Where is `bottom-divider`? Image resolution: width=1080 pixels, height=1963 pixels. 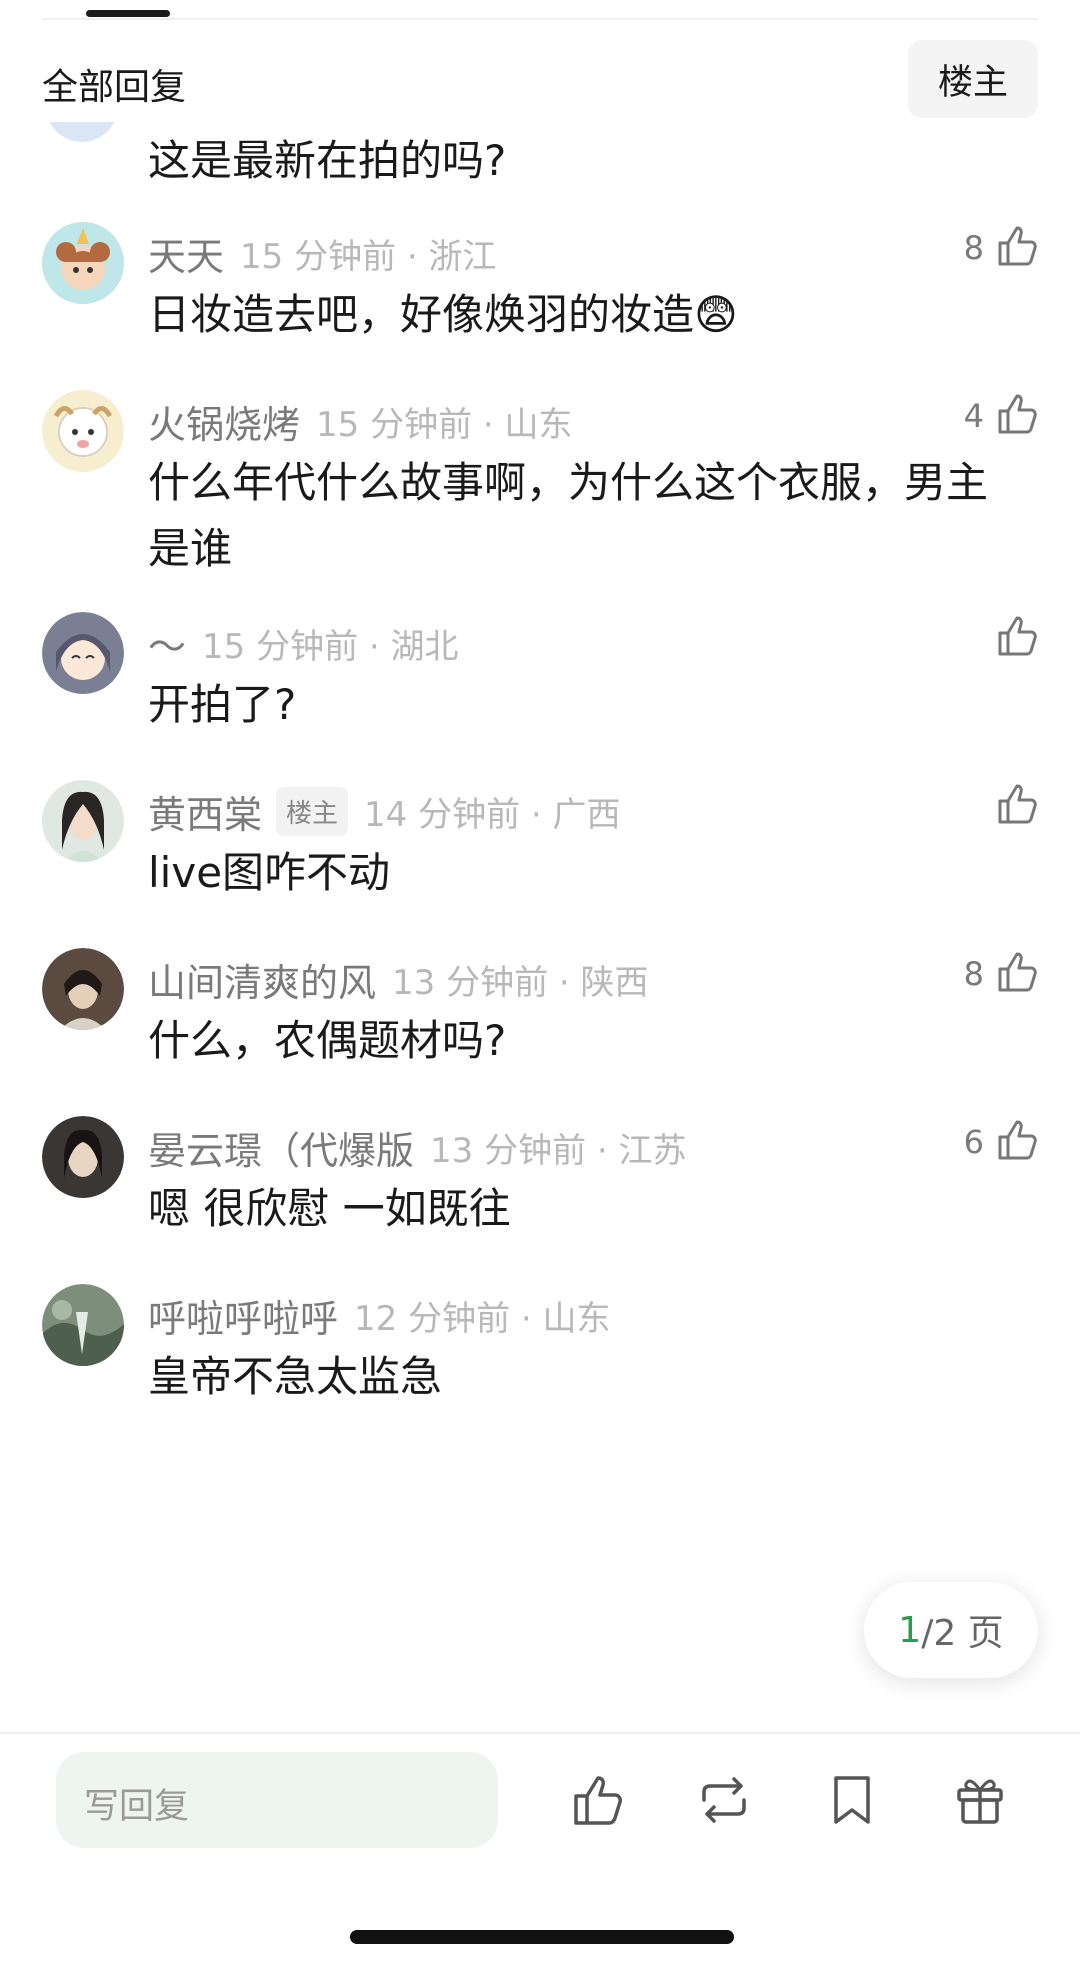
bottom-divider is located at coordinates (540, 1733).